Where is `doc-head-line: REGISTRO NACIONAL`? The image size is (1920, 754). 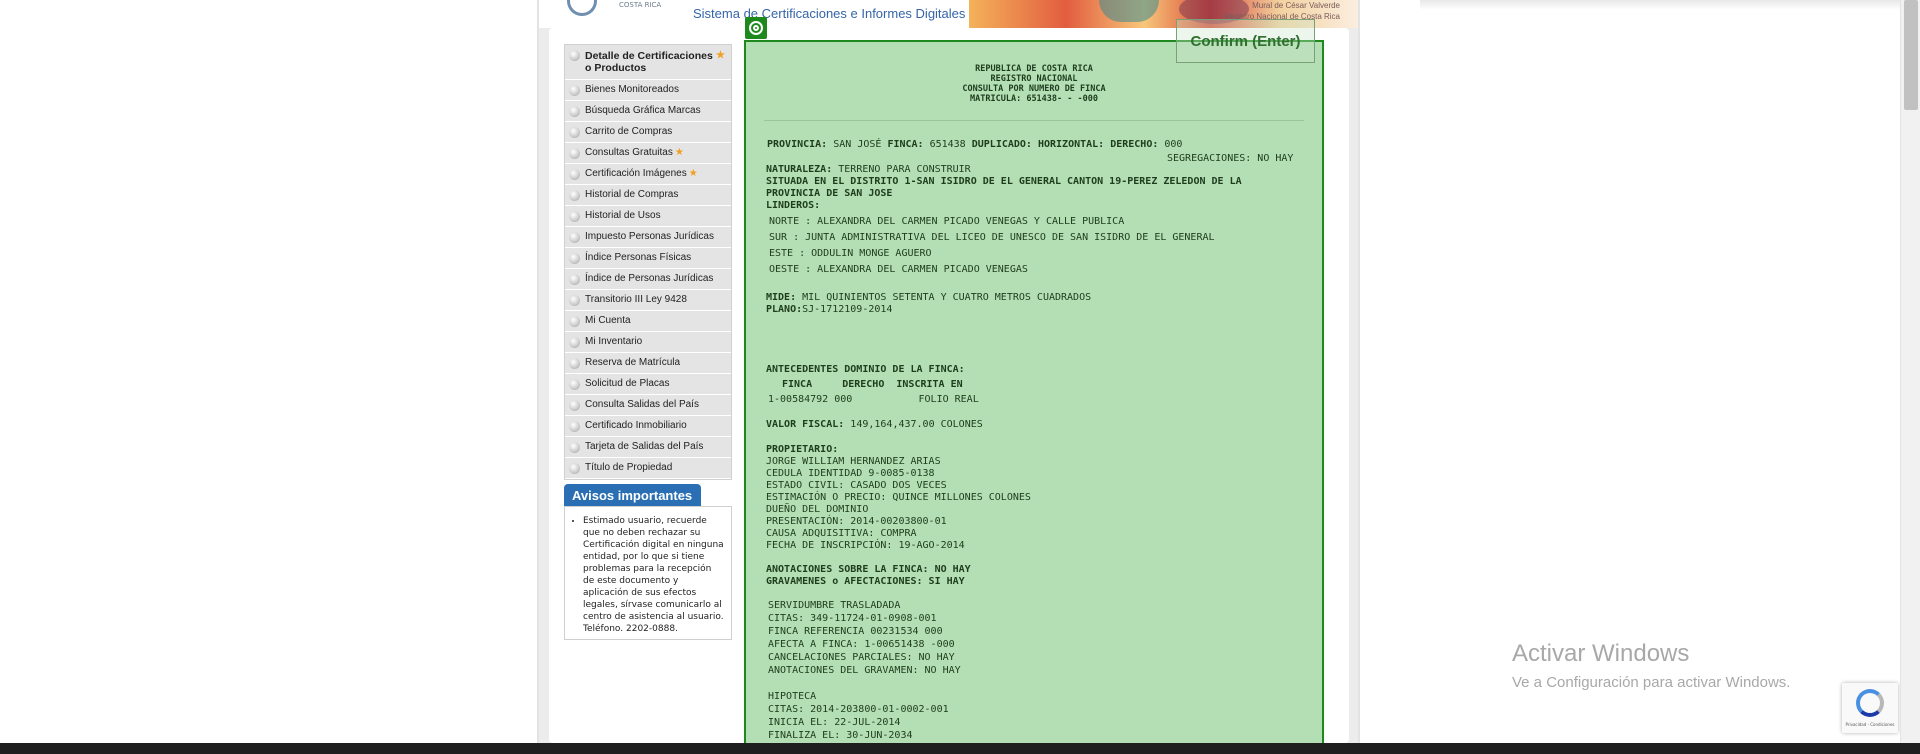
doc-head-line: REGISTRO NACIONAL is located at coordinates (1034, 79).